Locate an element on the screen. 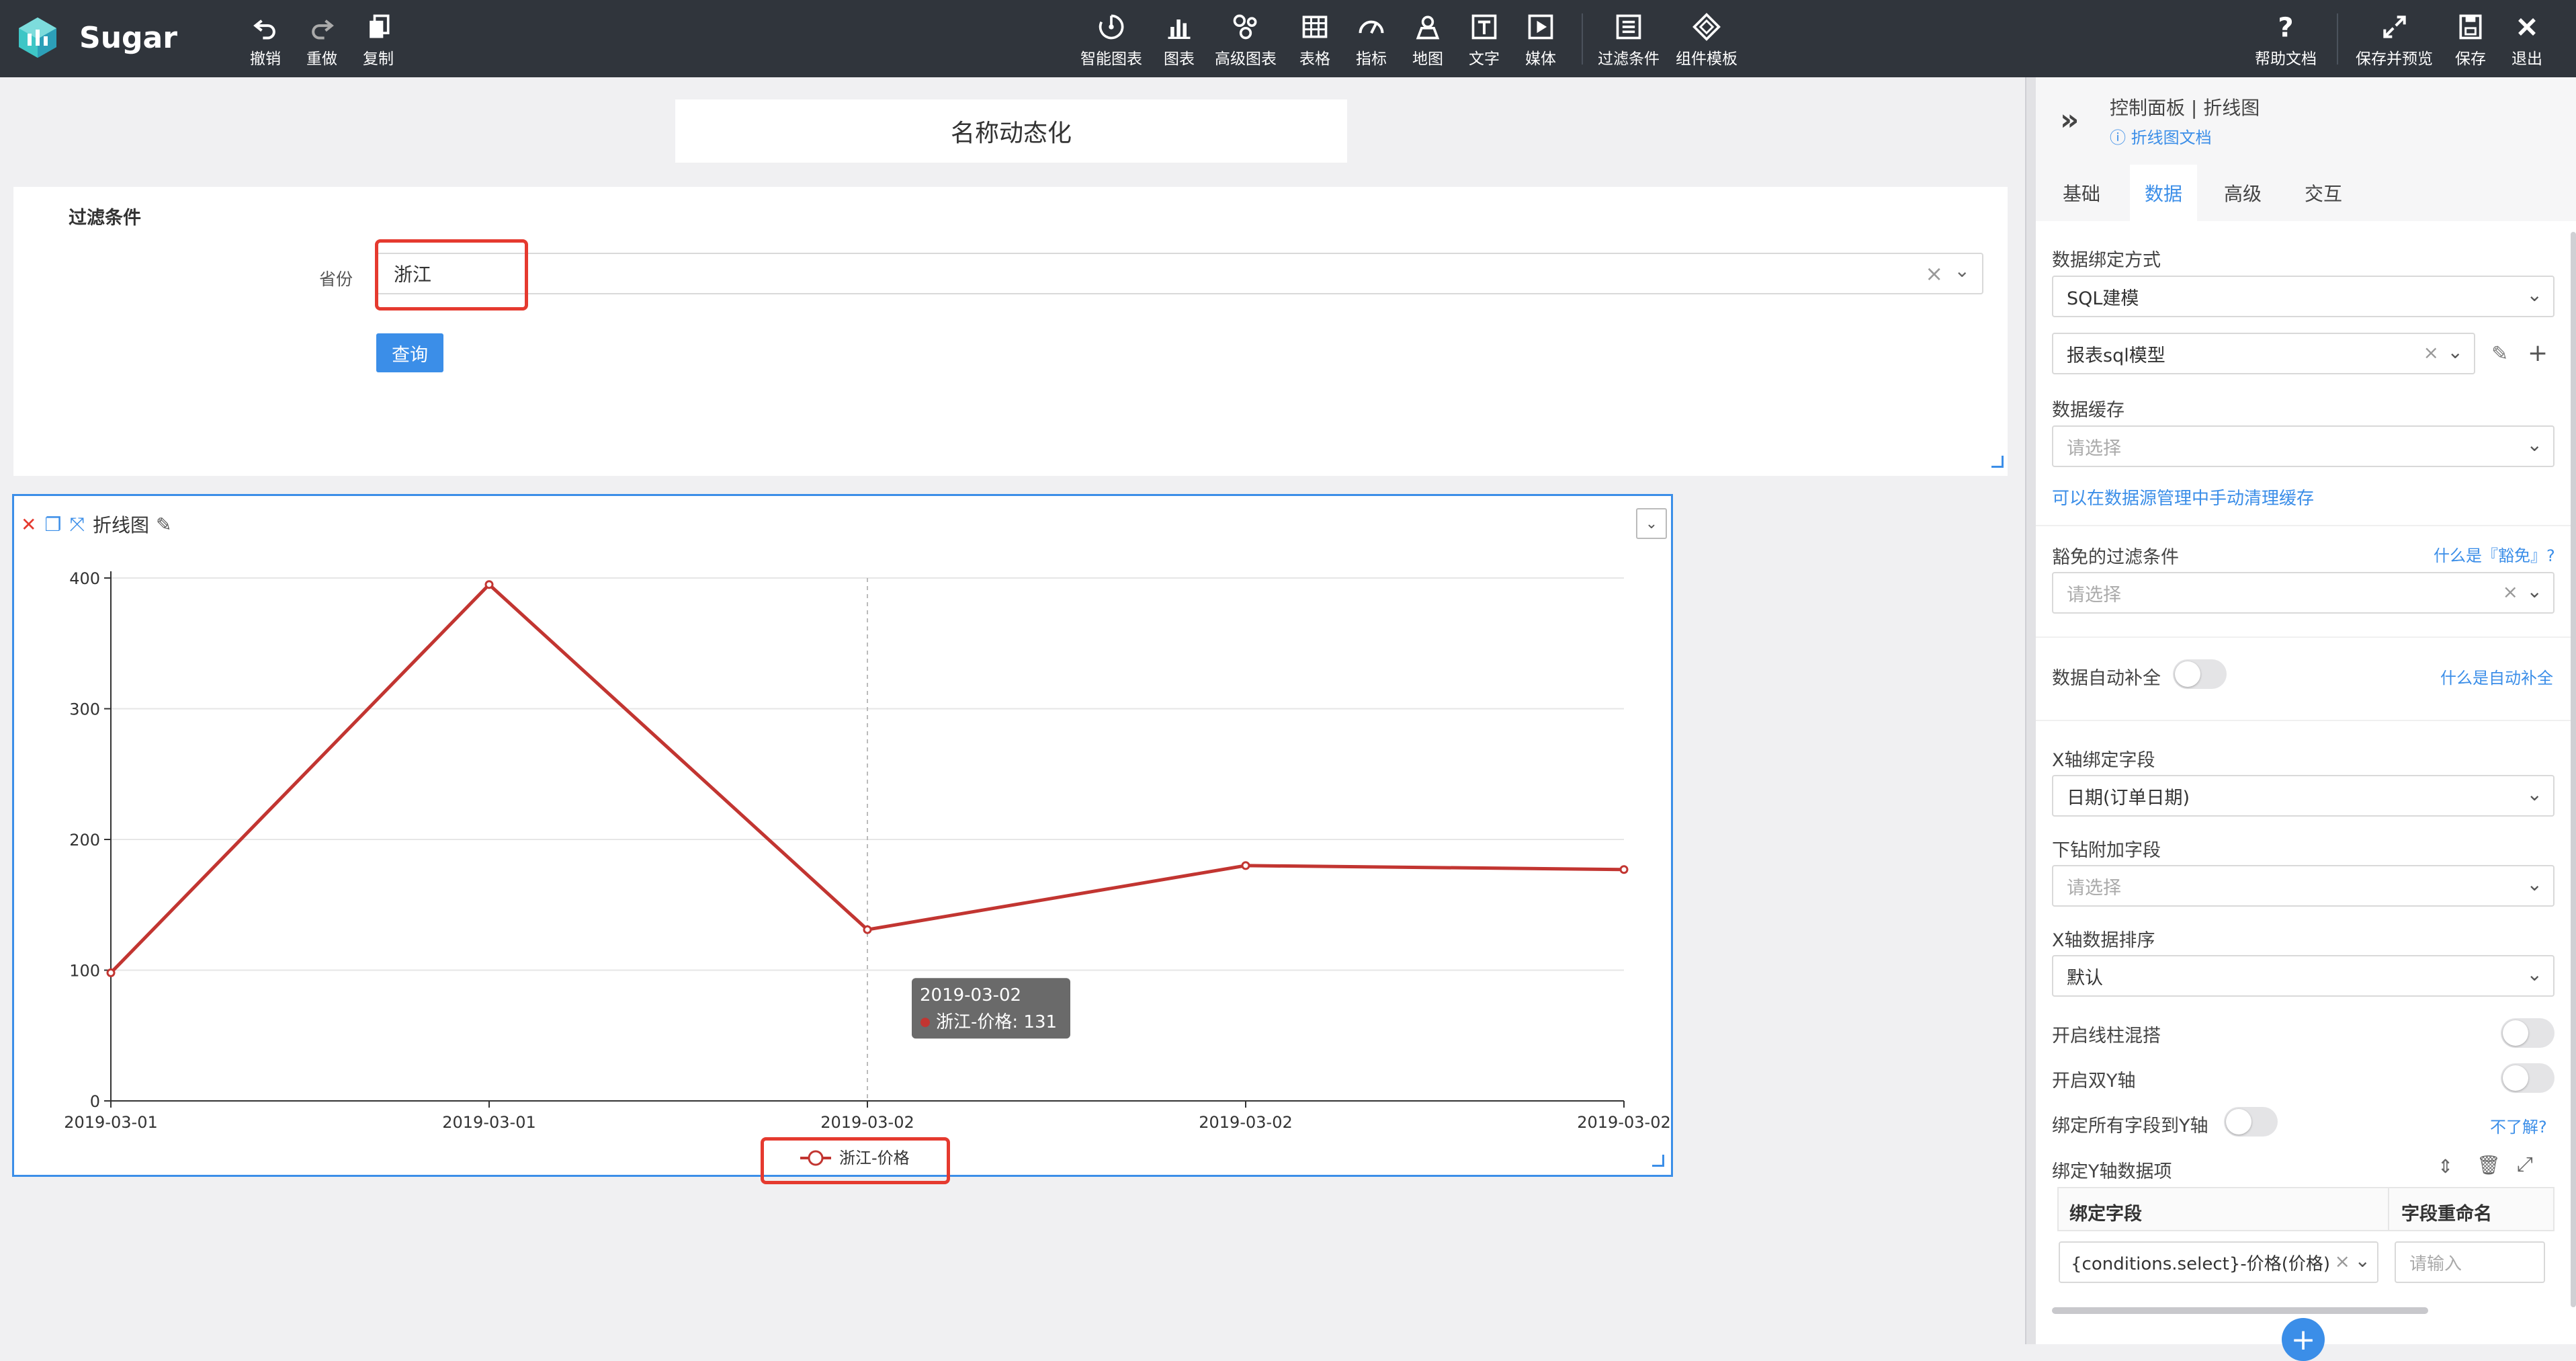 This screenshot has width=2576, height=1361. rename-input: 请输入 is located at coordinates (2470, 1262).